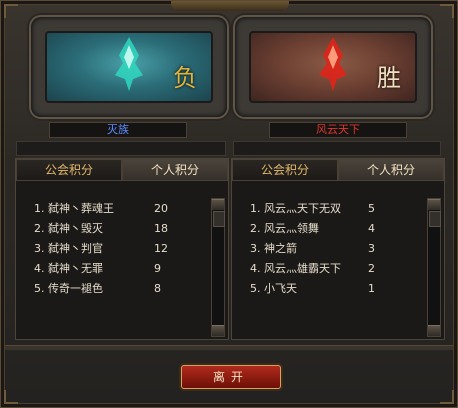  Describe the element at coordinates (111, 229) in the screenshot. I see `list-item: 2. 弑神丶毁灭 18` at that location.